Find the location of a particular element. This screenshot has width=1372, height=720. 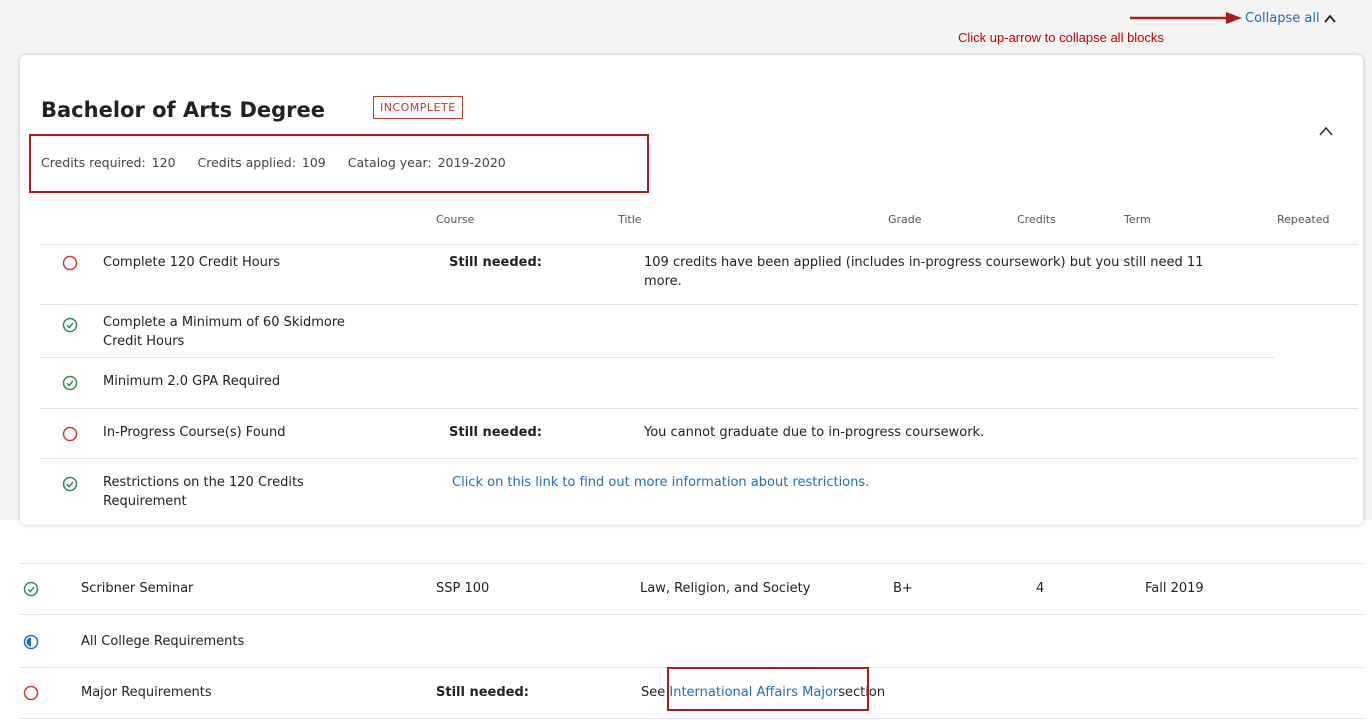

course-grade: B+ is located at coordinates (903, 588).